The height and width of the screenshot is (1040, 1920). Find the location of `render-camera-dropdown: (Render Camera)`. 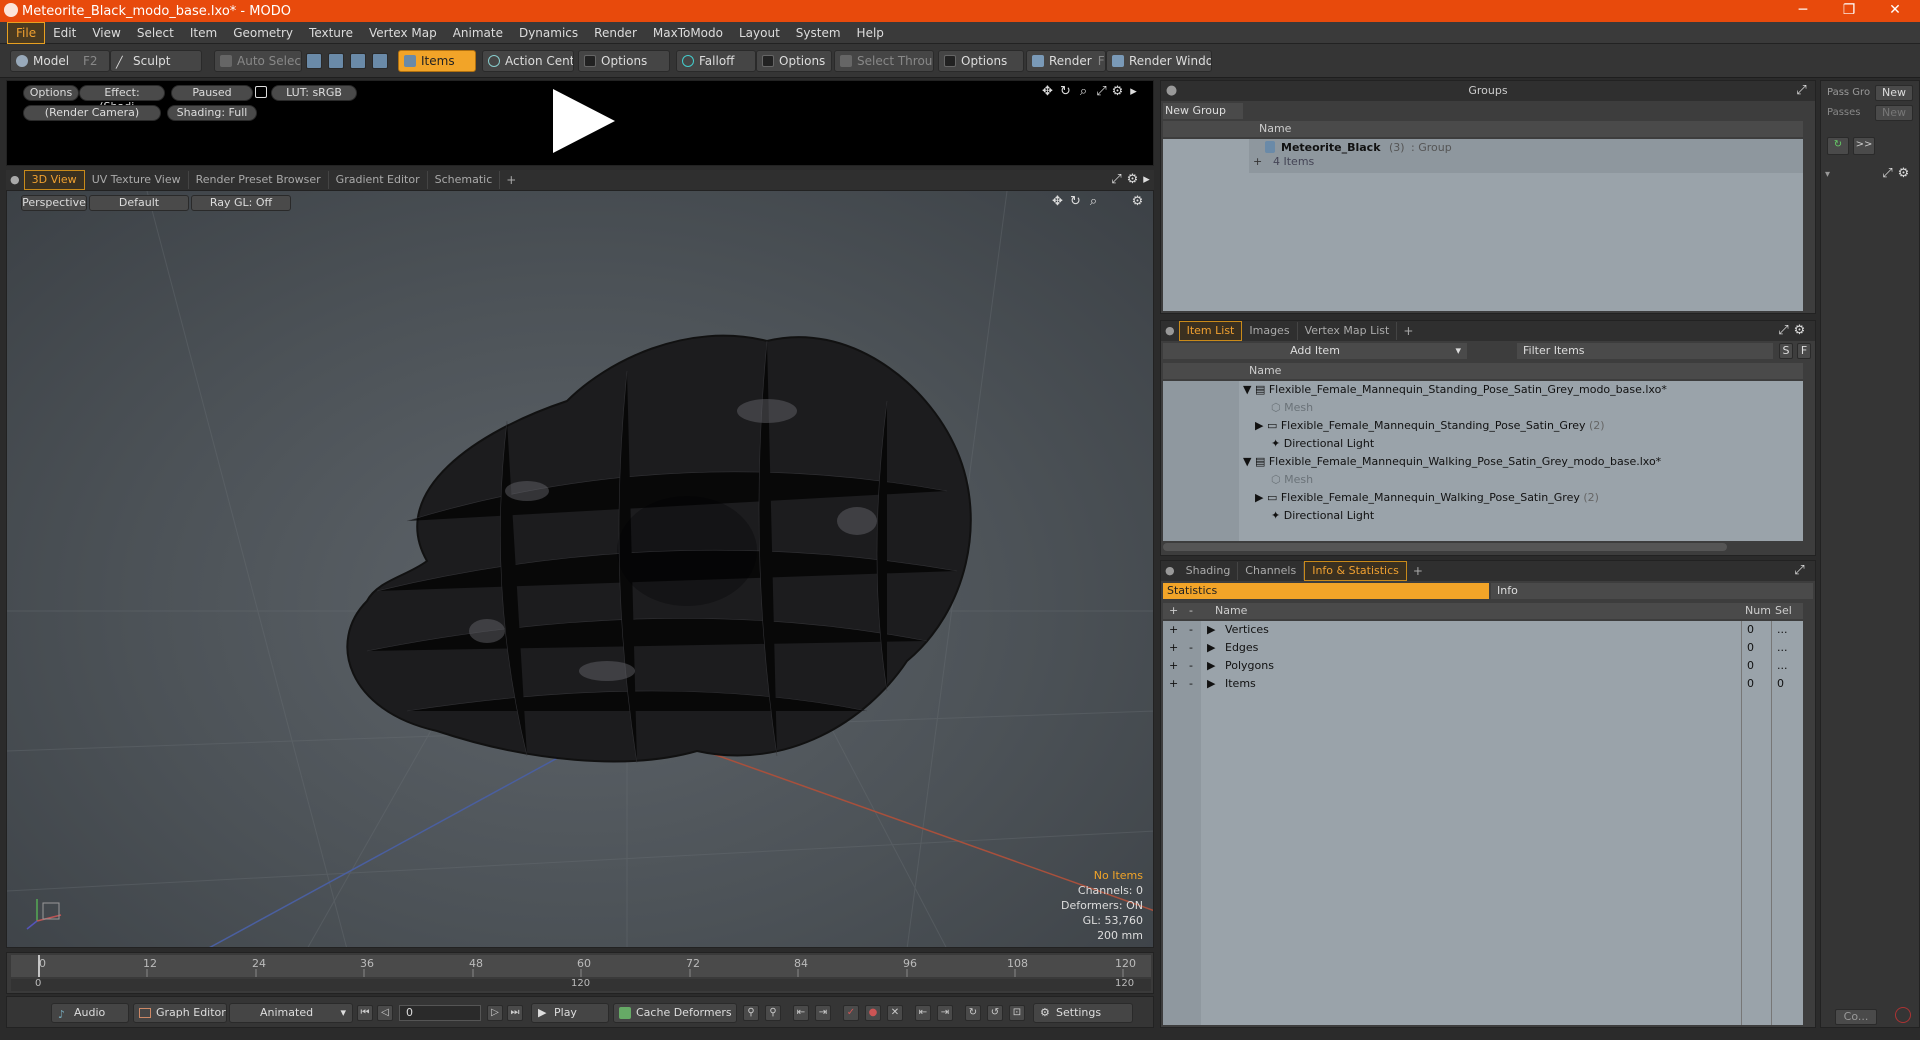

render-camera-dropdown: (Render Camera) is located at coordinates (92, 113).